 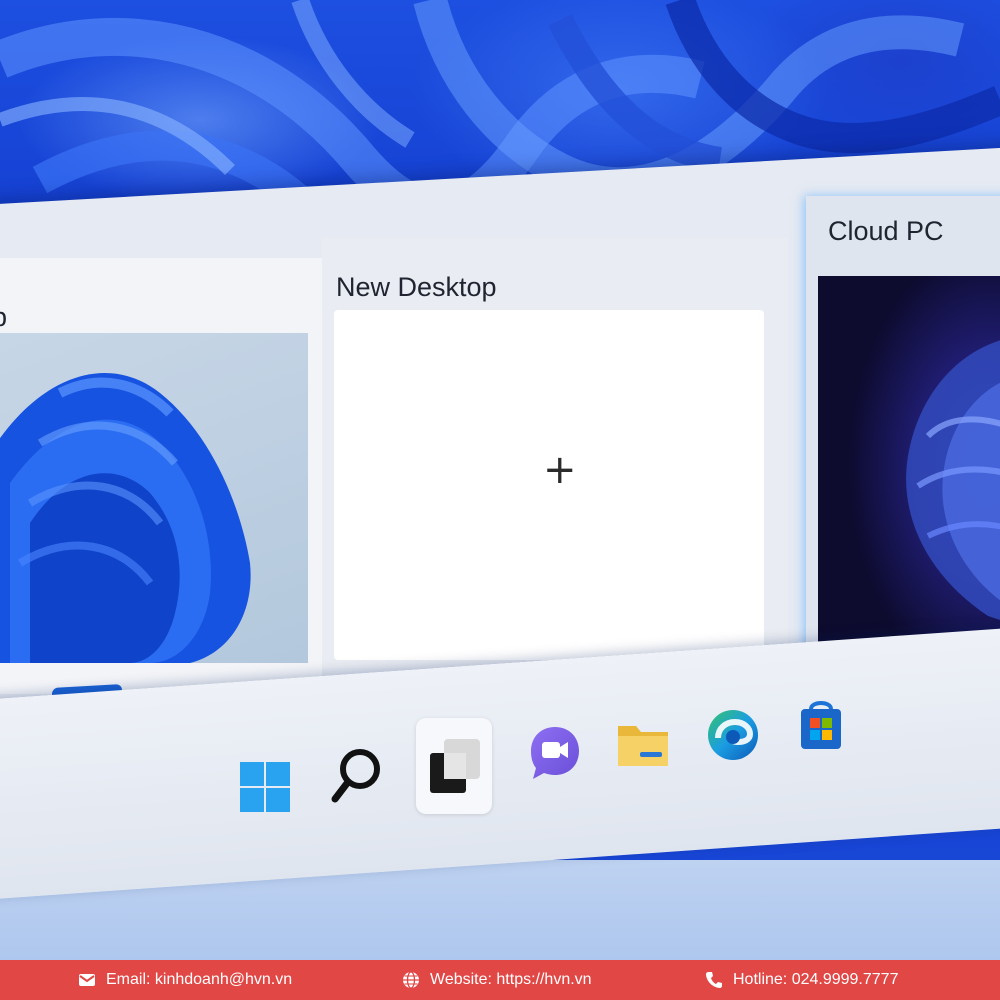 I want to click on search-button, so click(x=357, y=777).